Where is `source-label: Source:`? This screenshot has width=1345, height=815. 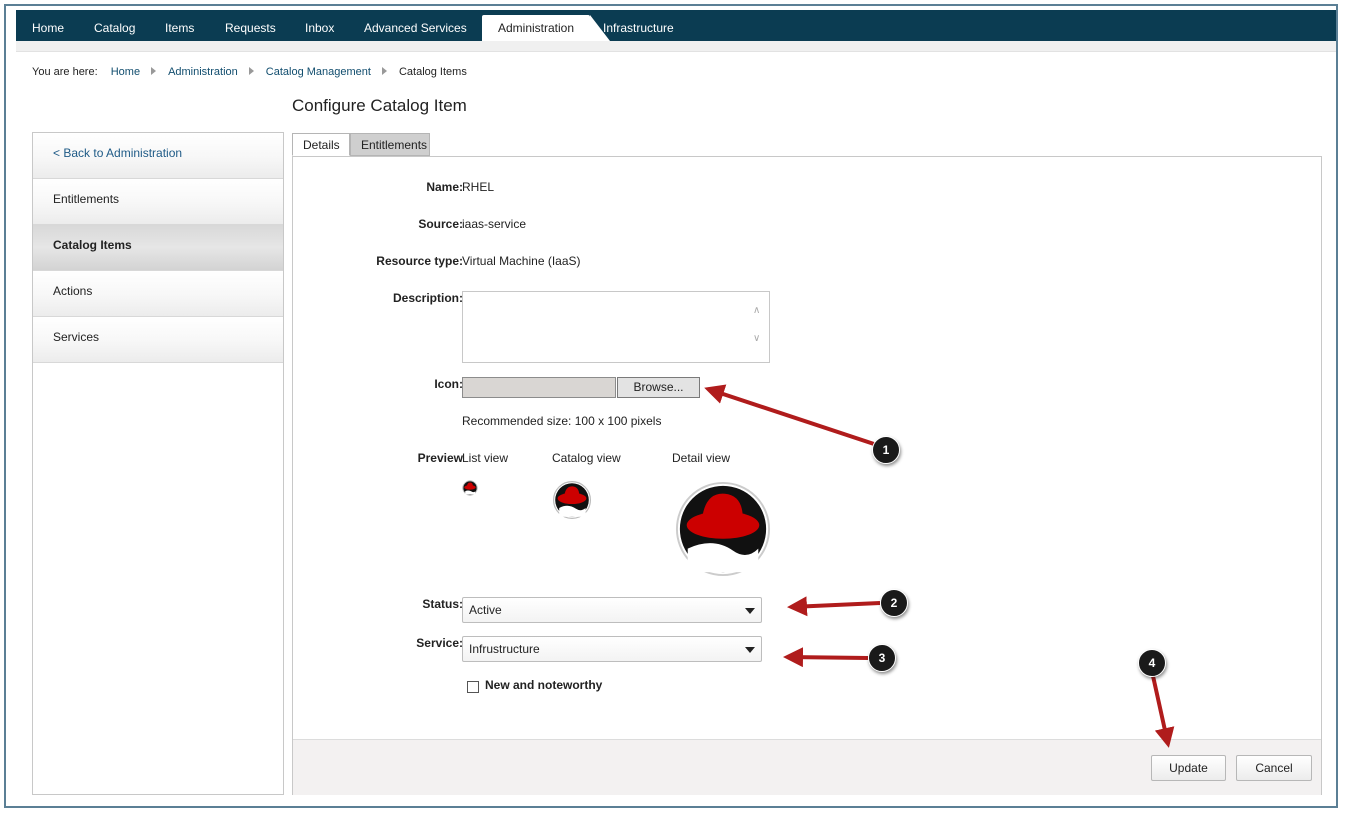 source-label: Source: is located at coordinates (440, 224).